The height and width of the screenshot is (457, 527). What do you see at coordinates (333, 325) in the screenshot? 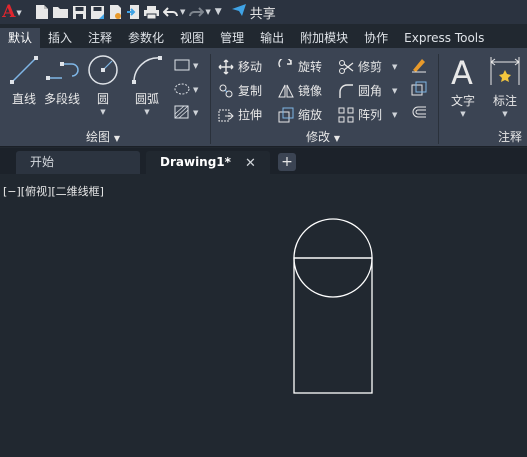
I see `rectangle-entity` at bounding box center [333, 325].